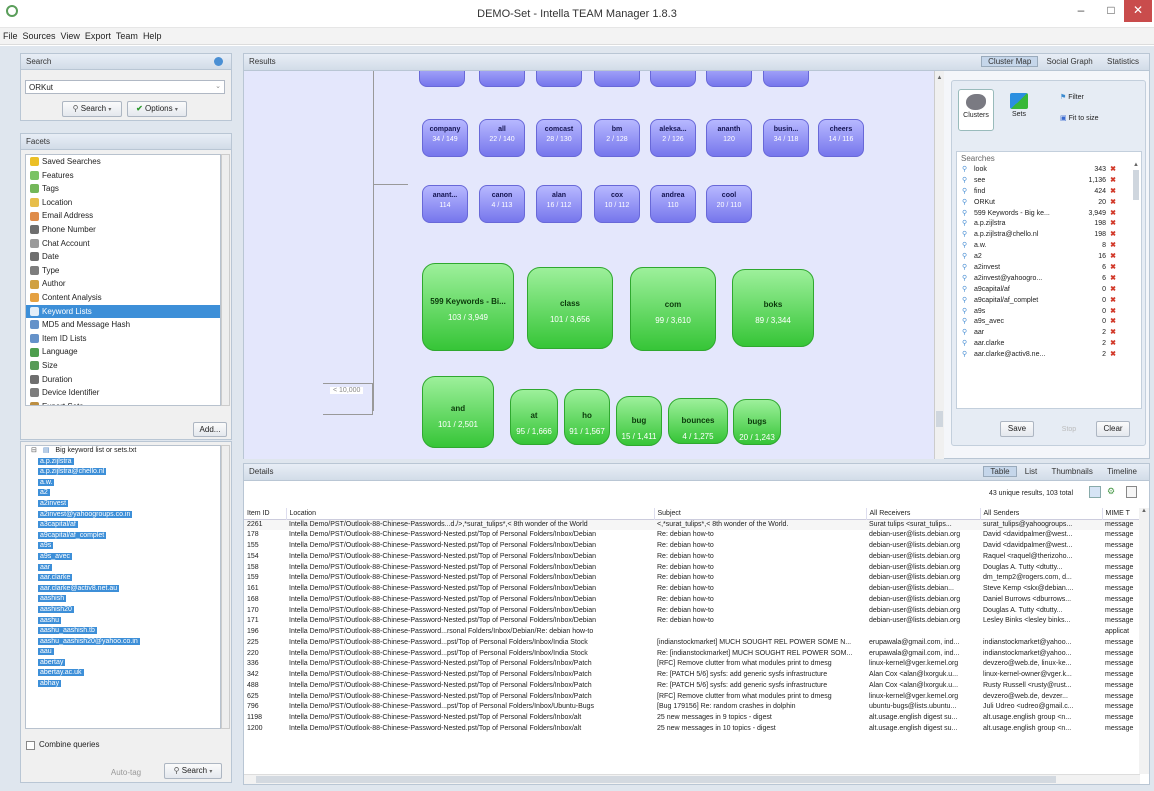 The width and height of the screenshot is (1154, 791). I want to click on facet-item: Content Analysis, so click(123, 298).